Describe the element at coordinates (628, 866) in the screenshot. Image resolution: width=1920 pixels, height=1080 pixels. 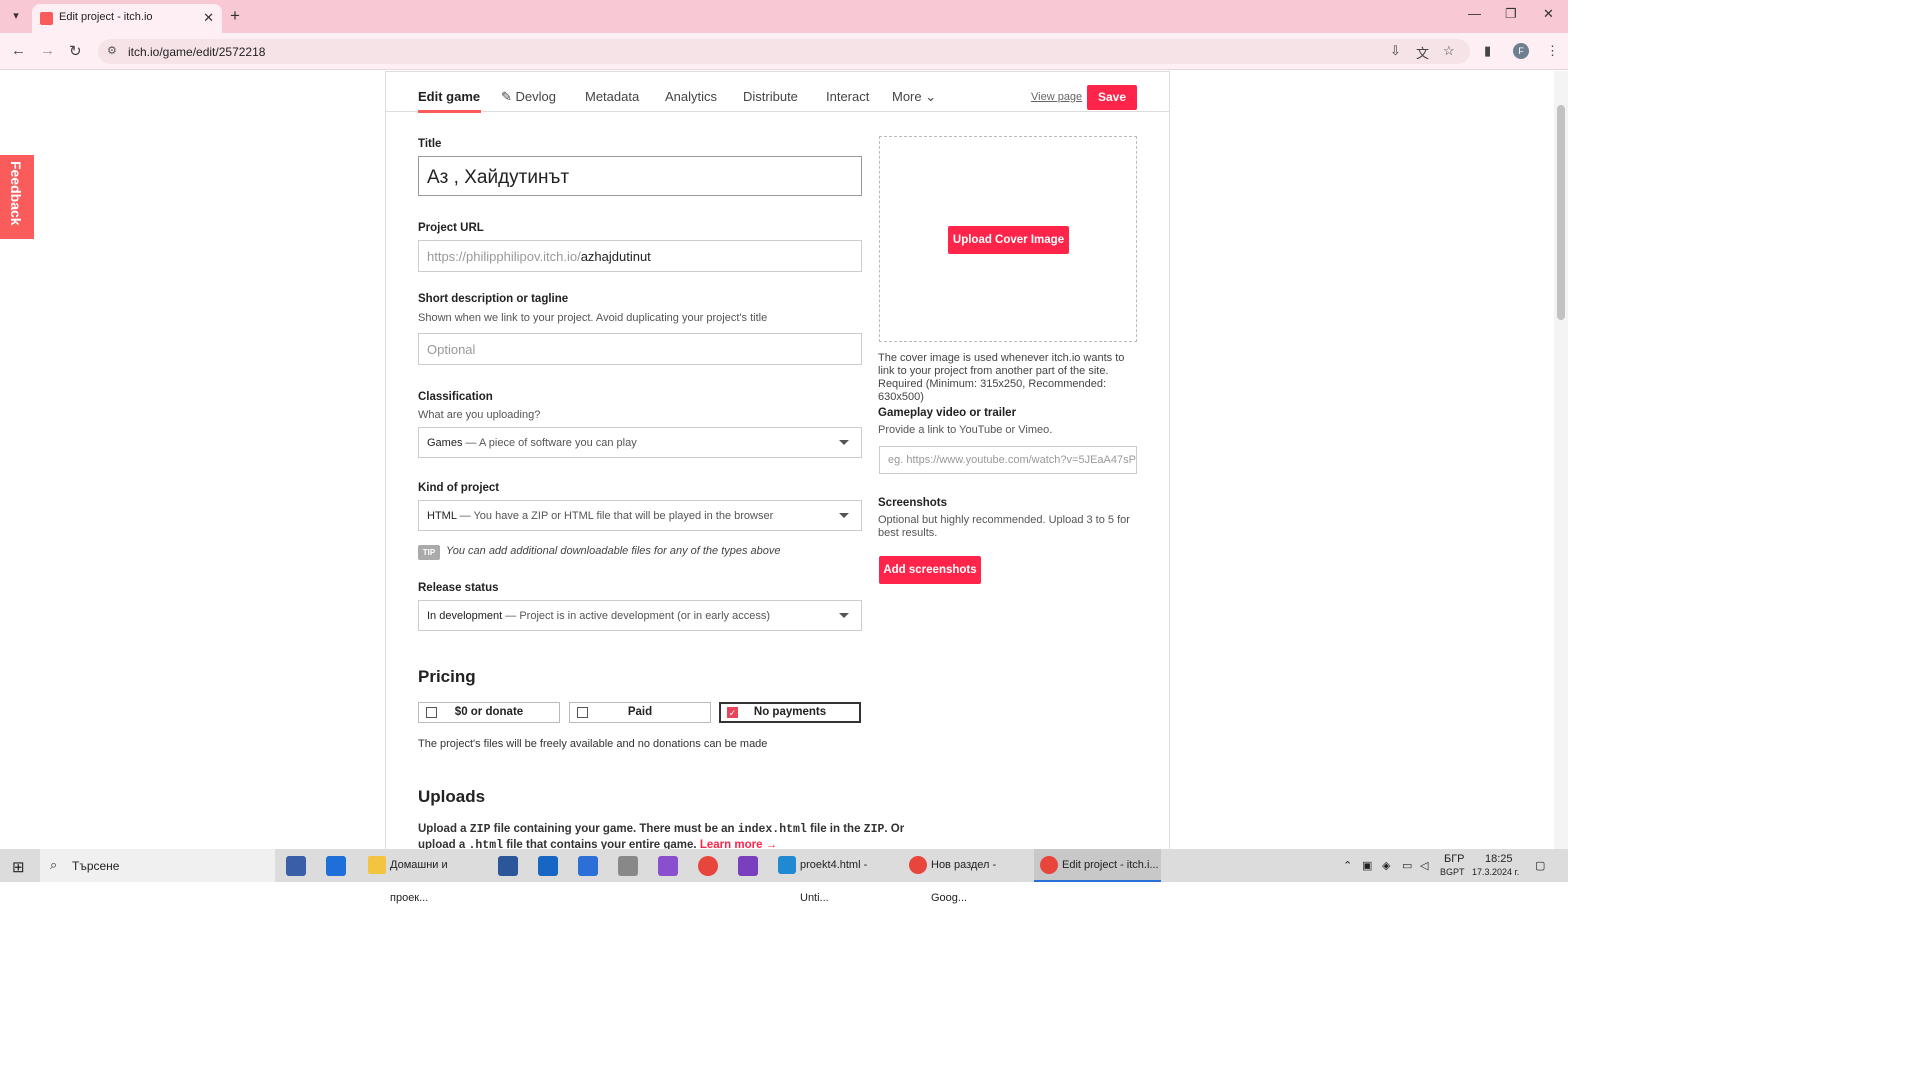
I see `app-icon` at that location.